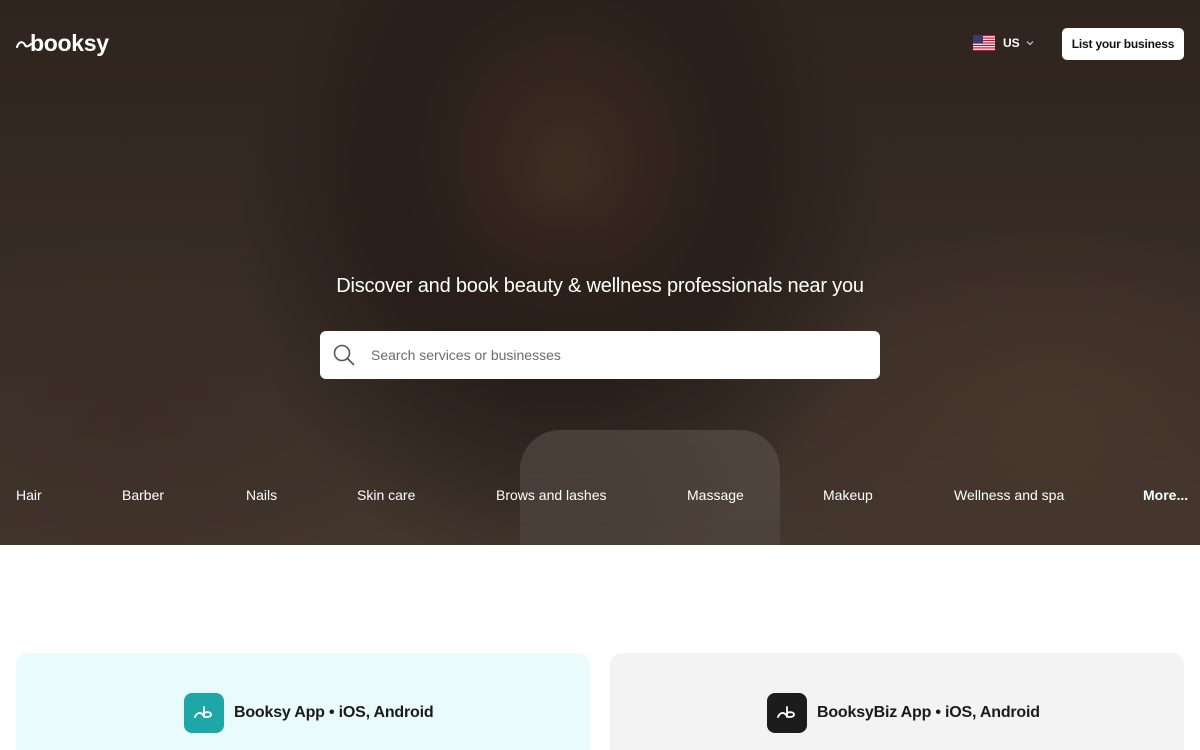  I want to click on locale-selector: US, so click(1003, 43).